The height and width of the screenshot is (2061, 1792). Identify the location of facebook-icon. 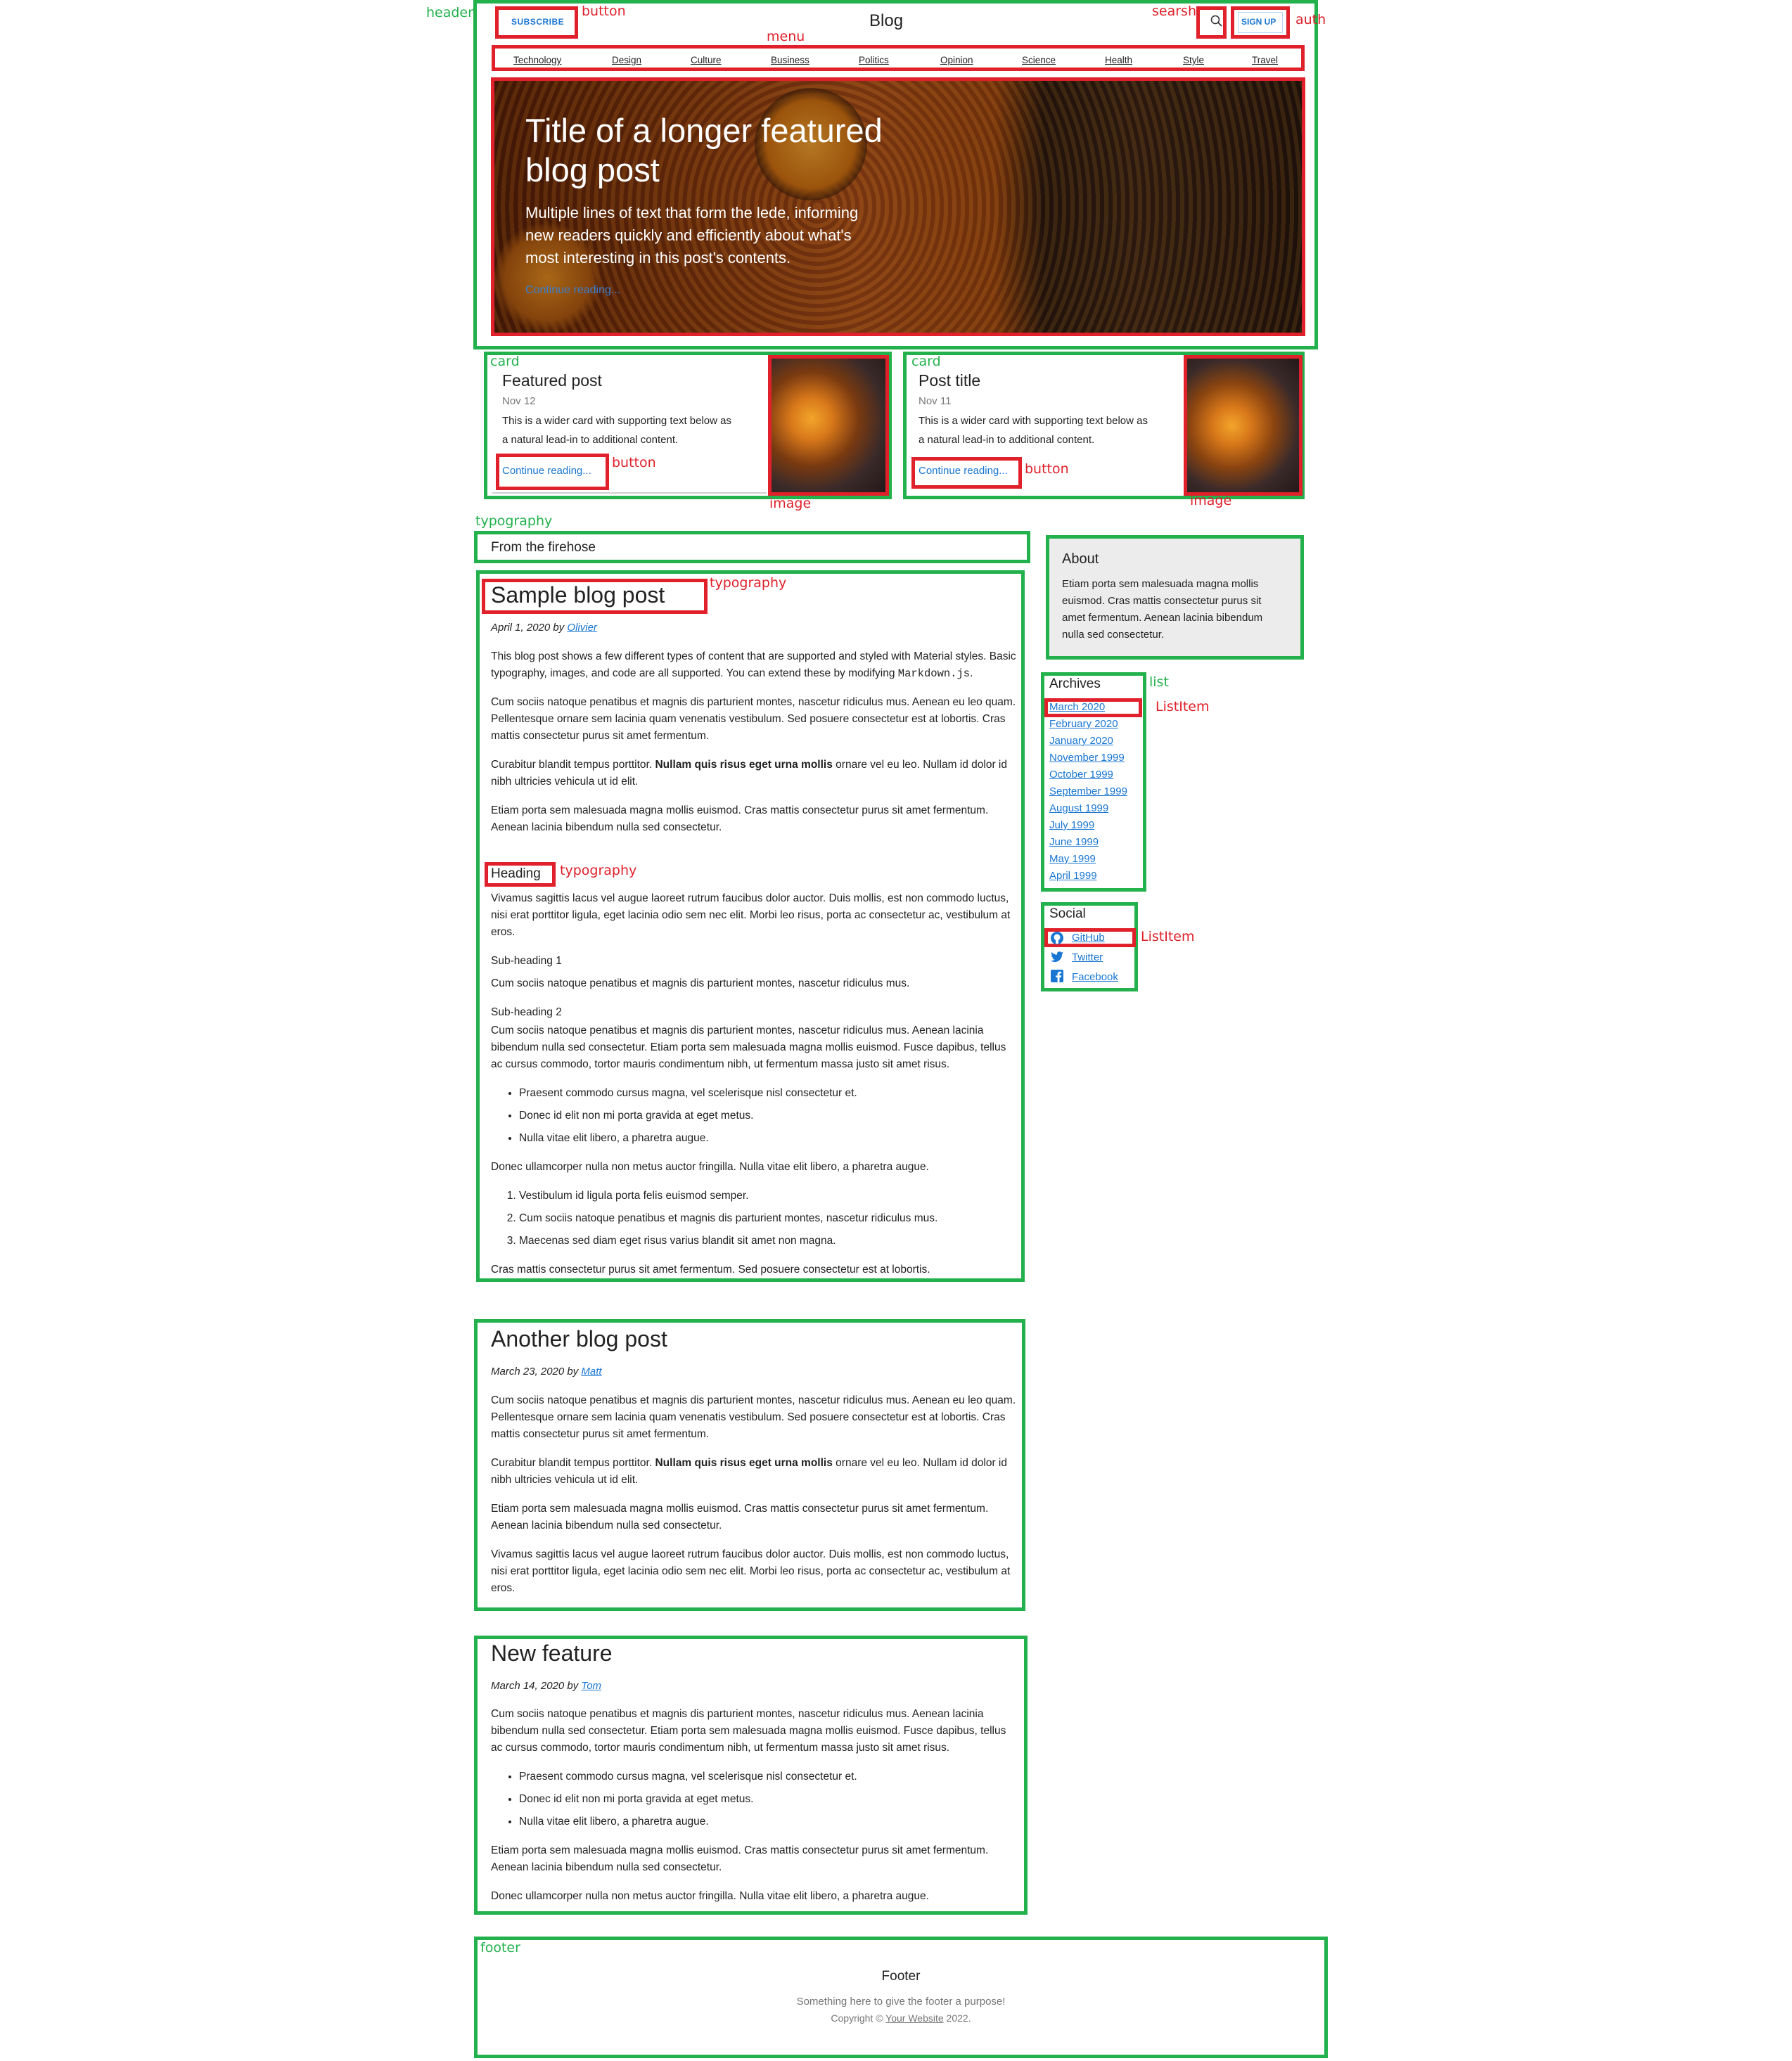
(1057, 976).